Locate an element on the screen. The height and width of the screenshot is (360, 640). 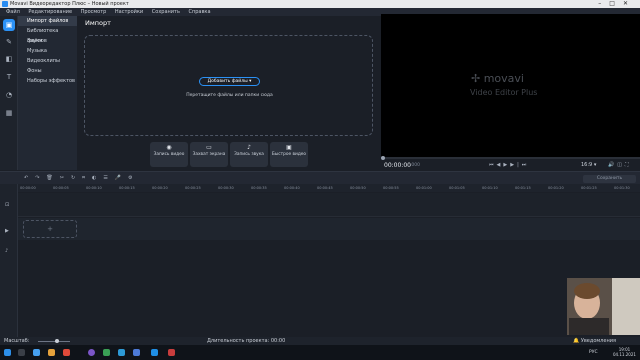
app-icon-blue is located at coordinates (136, 352).